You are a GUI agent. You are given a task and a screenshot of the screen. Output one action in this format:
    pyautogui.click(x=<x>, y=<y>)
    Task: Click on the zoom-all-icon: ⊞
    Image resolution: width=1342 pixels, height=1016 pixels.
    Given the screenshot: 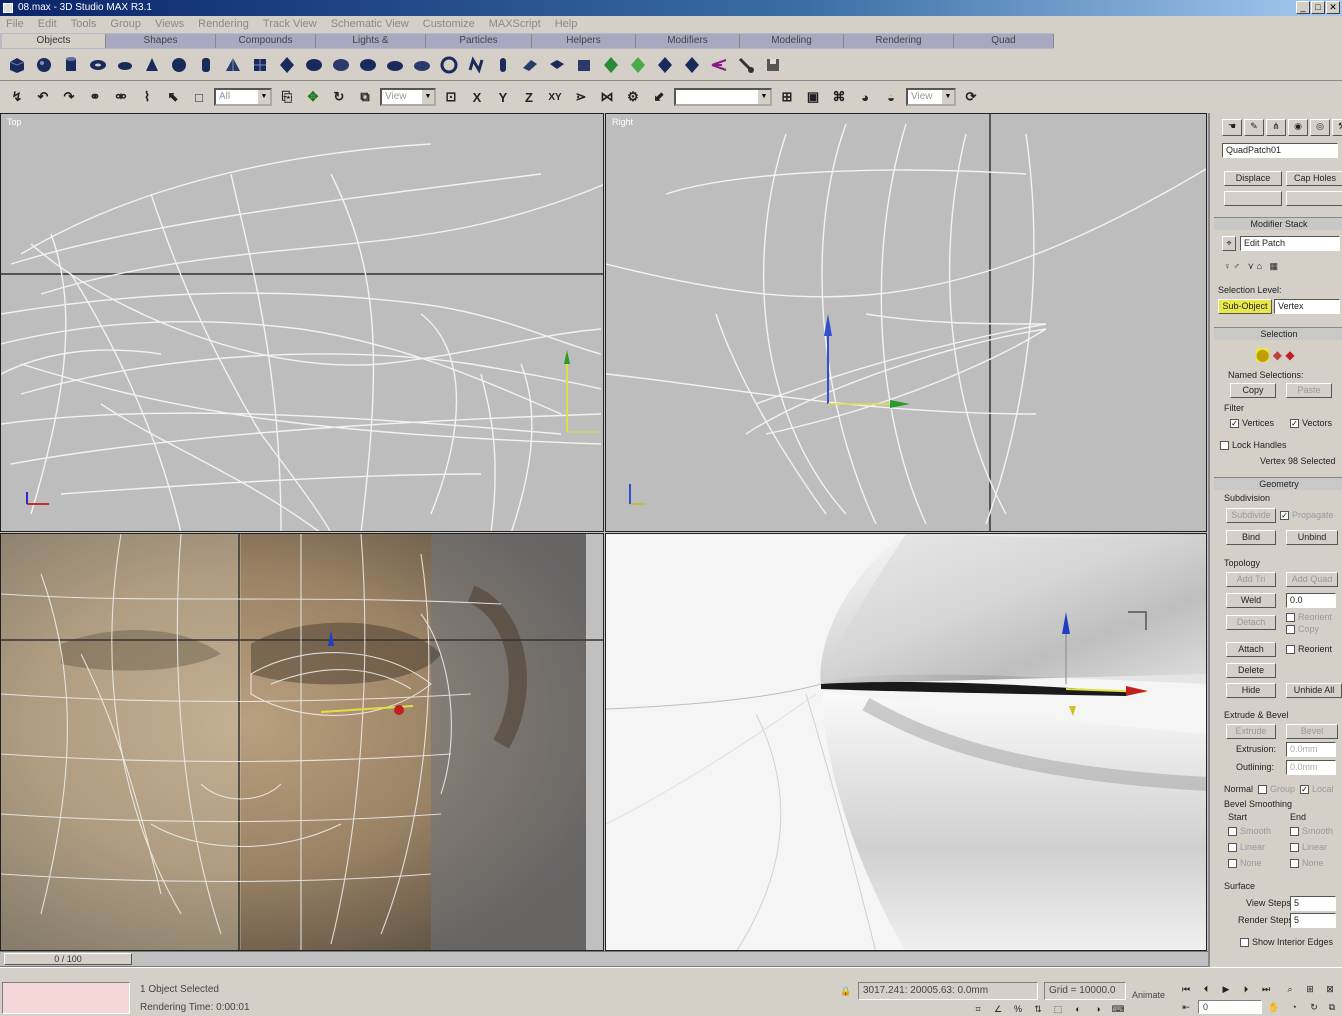 What is the action you would take?
    pyautogui.click(x=1310, y=989)
    